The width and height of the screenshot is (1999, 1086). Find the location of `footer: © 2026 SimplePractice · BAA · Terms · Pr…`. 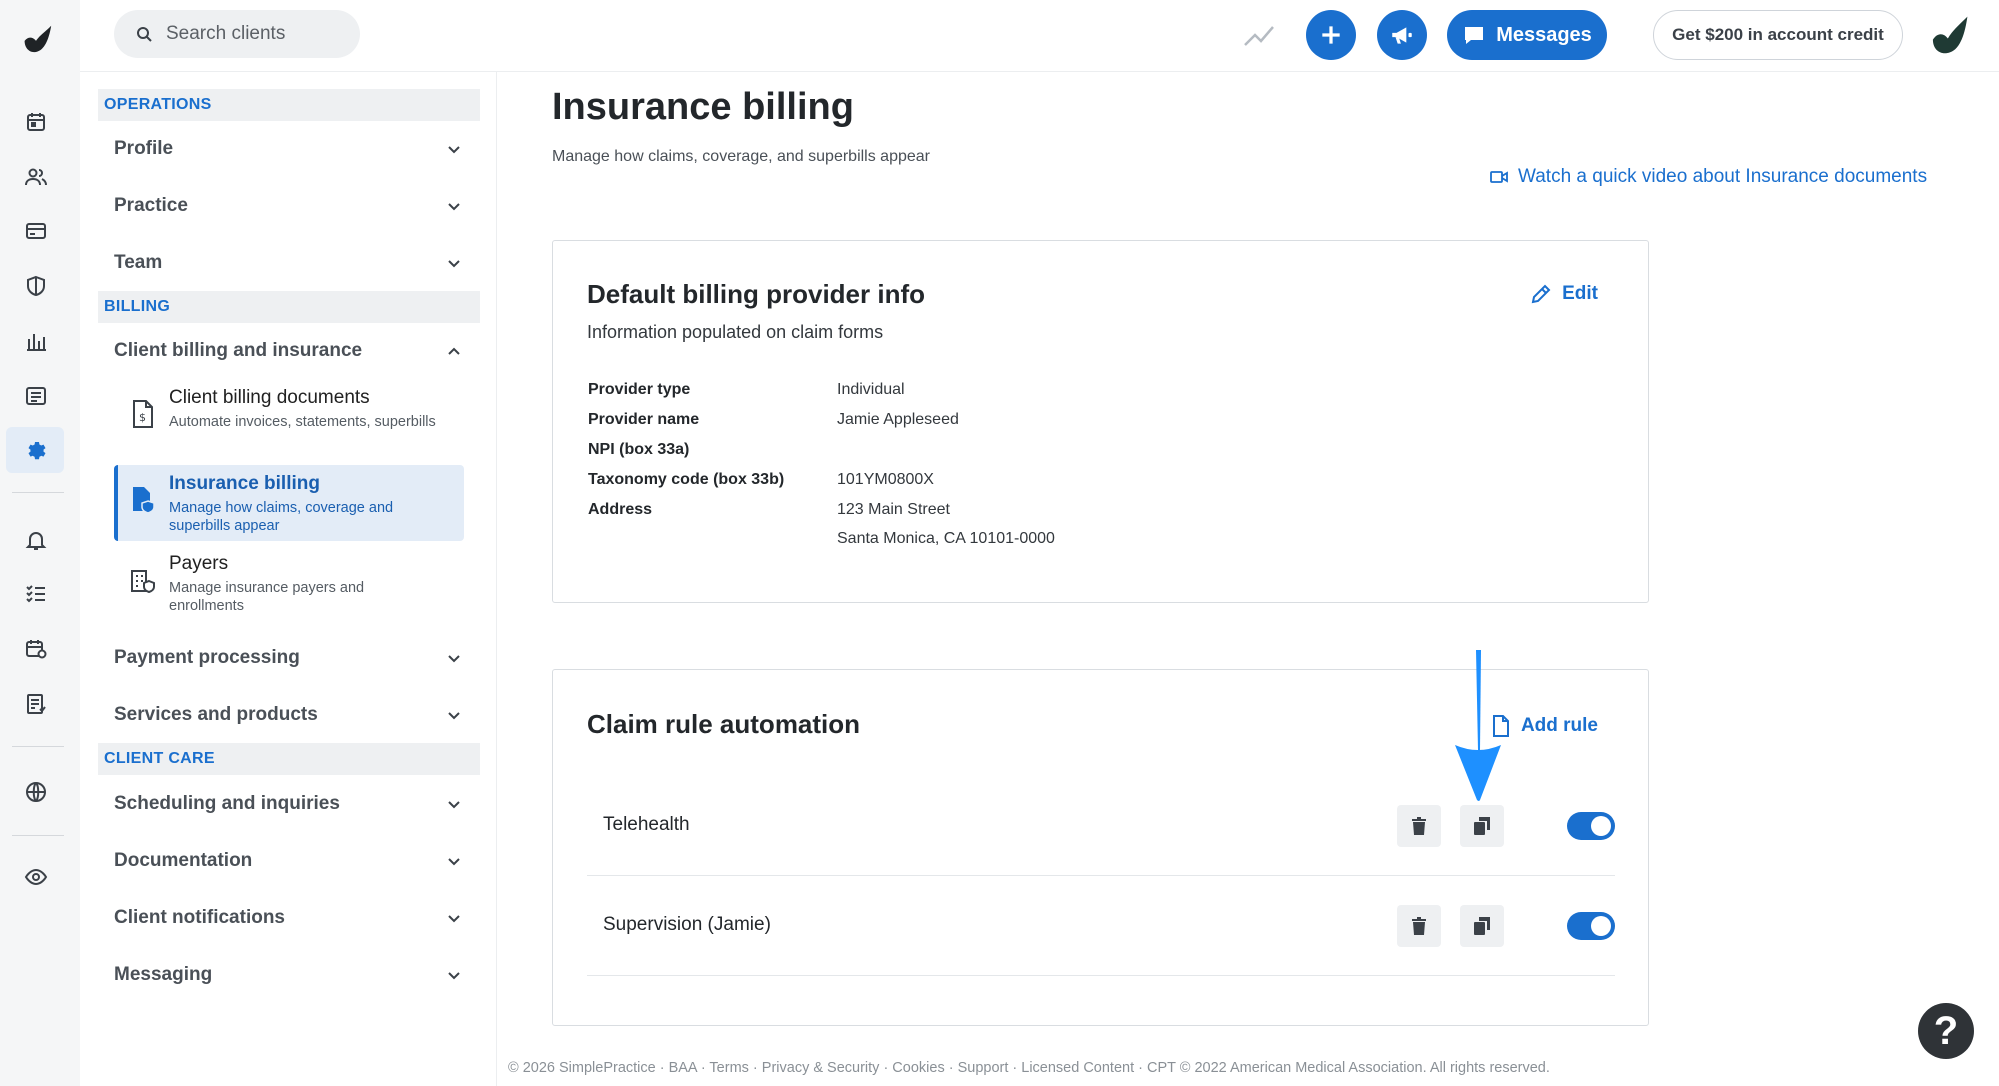

footer: © 2026 SimplePractice · BAA · Terms · Pr… is located at coordinates (1029, 1068).